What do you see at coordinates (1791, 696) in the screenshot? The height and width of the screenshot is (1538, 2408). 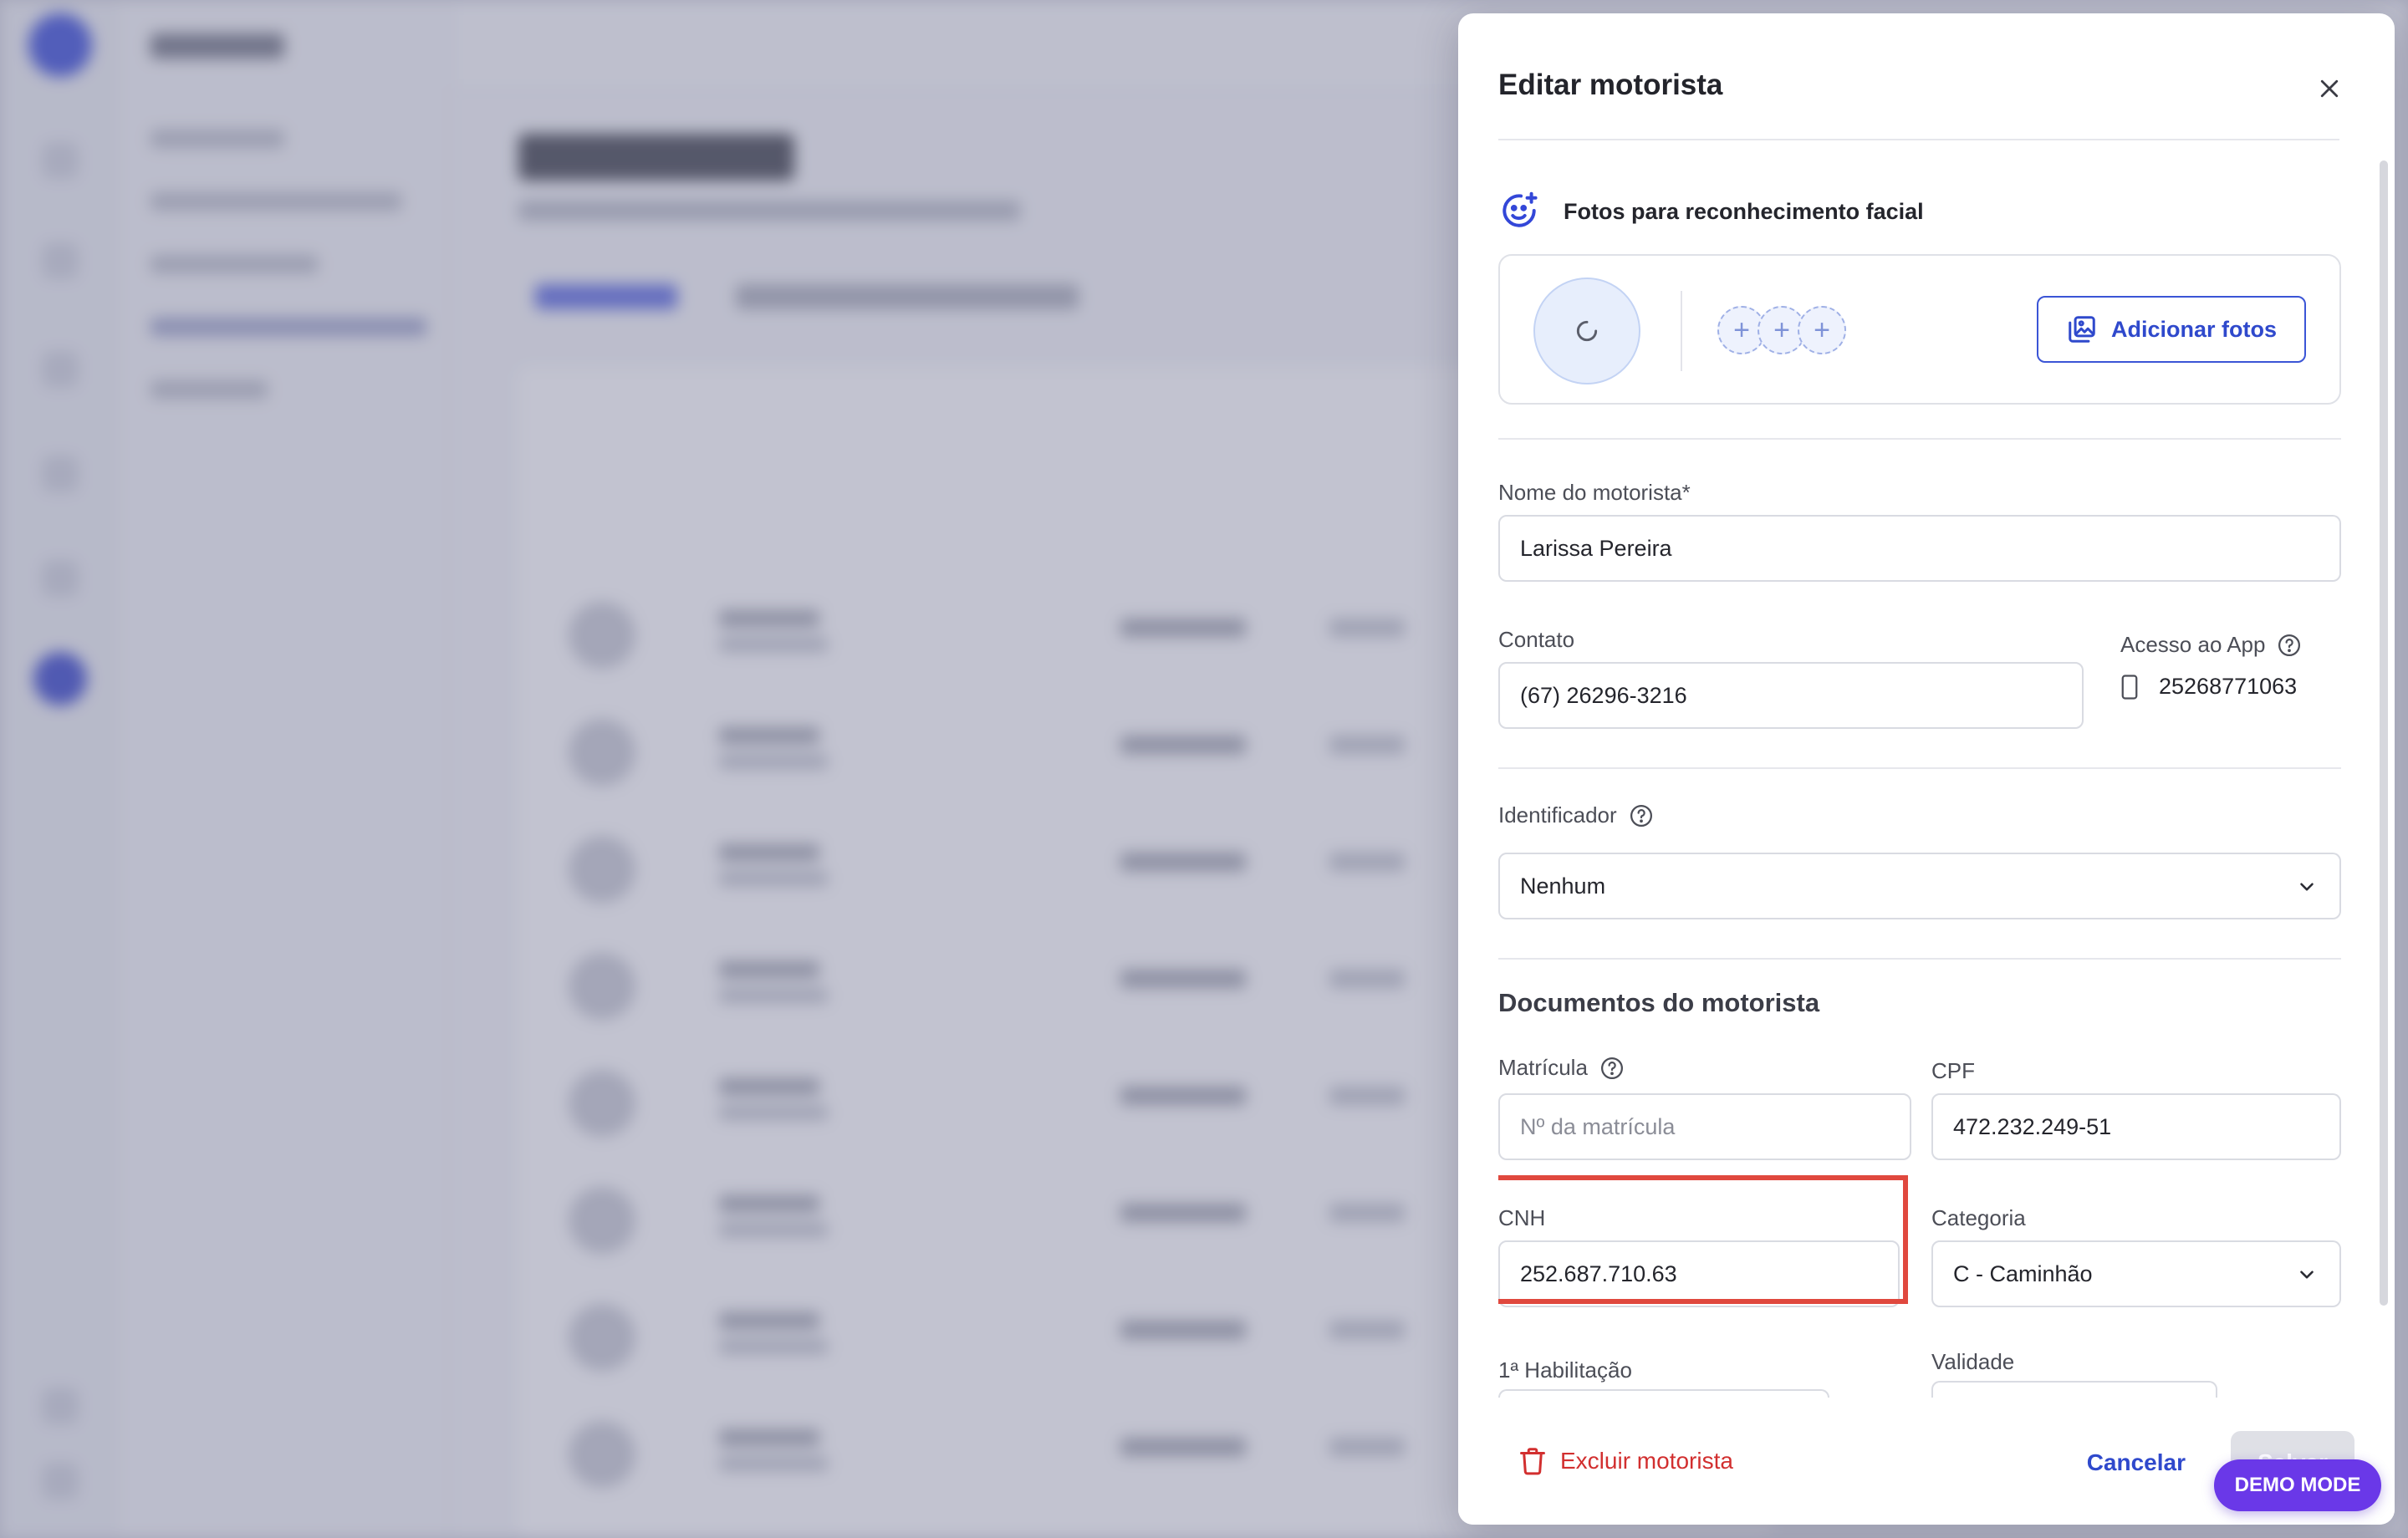 I see `contact-input` at bounding box center [1791, 696].